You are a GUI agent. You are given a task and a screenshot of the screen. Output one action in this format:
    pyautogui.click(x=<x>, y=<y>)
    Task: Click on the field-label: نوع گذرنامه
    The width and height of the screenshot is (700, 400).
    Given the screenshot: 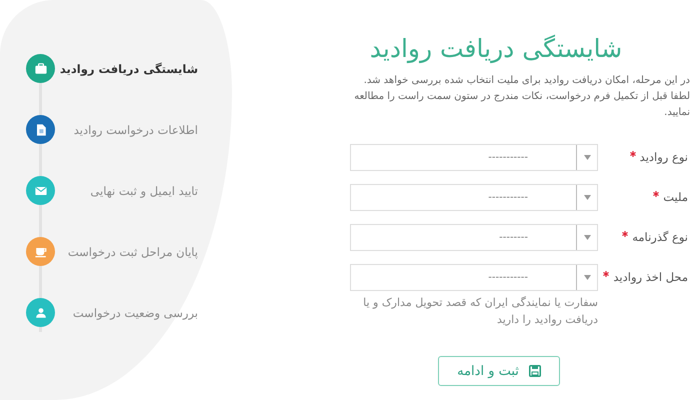 What is the action you would take?
    pyautogui.click(x=660, y=237)
    